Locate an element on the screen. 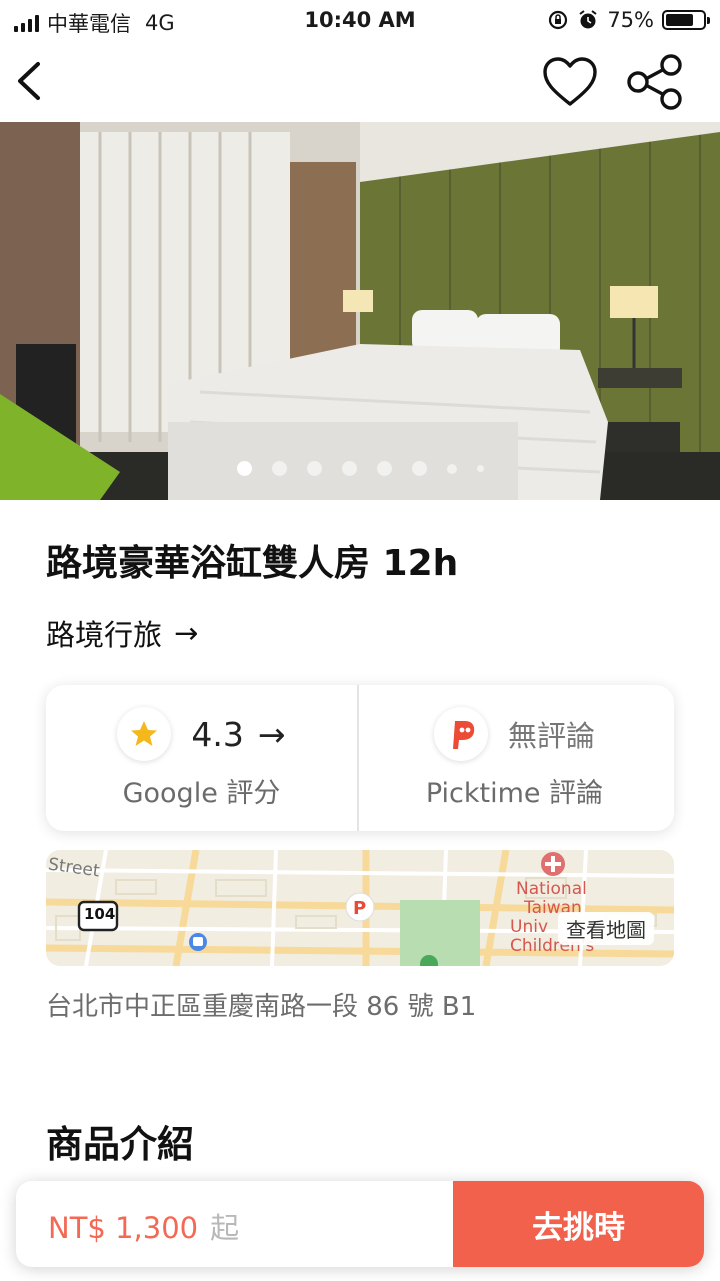 The image size is (720, 1281). google-score: 4.3 is located at coordinates (217, 734).